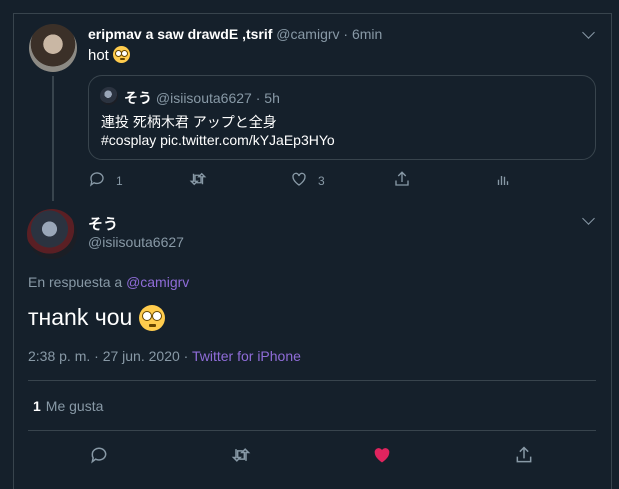  What do you see at coordinates (321, 181) in the screenshot?
I see `like-count: 3` at bounding box center [321, 181].